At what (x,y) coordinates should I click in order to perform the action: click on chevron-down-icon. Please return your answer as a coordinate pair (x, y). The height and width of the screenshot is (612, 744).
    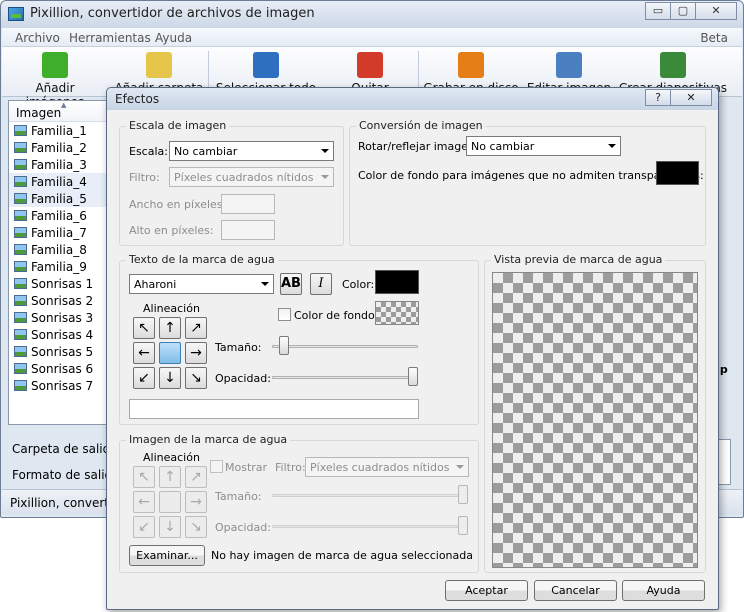
    Looking at the image, I should click on (460, 467).